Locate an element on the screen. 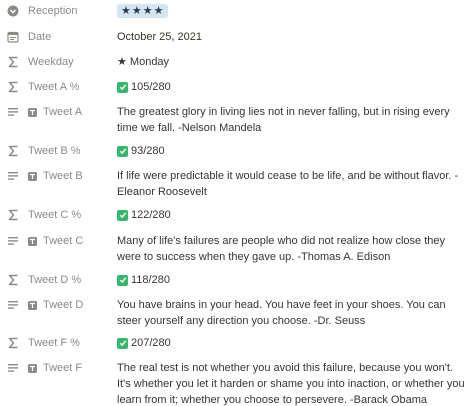 This screenshot has height=406, width=474. property-value-tweet-b-pct: 93/280 is located at coordinates (292, 151).